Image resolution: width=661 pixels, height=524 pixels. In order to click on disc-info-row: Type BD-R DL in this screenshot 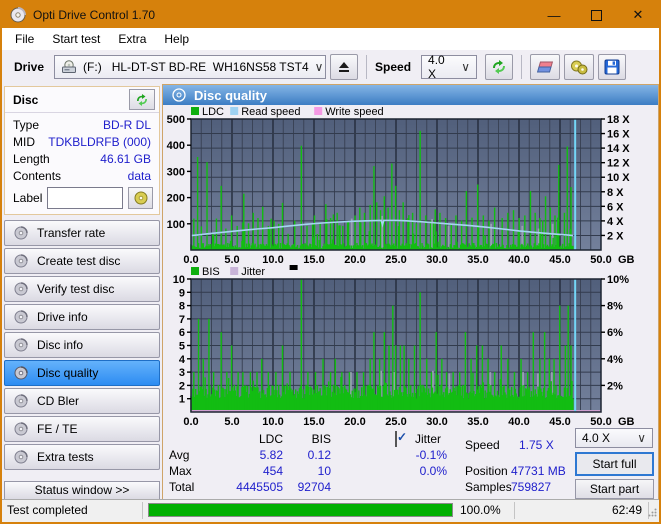, I will do `click(82, 124)`.